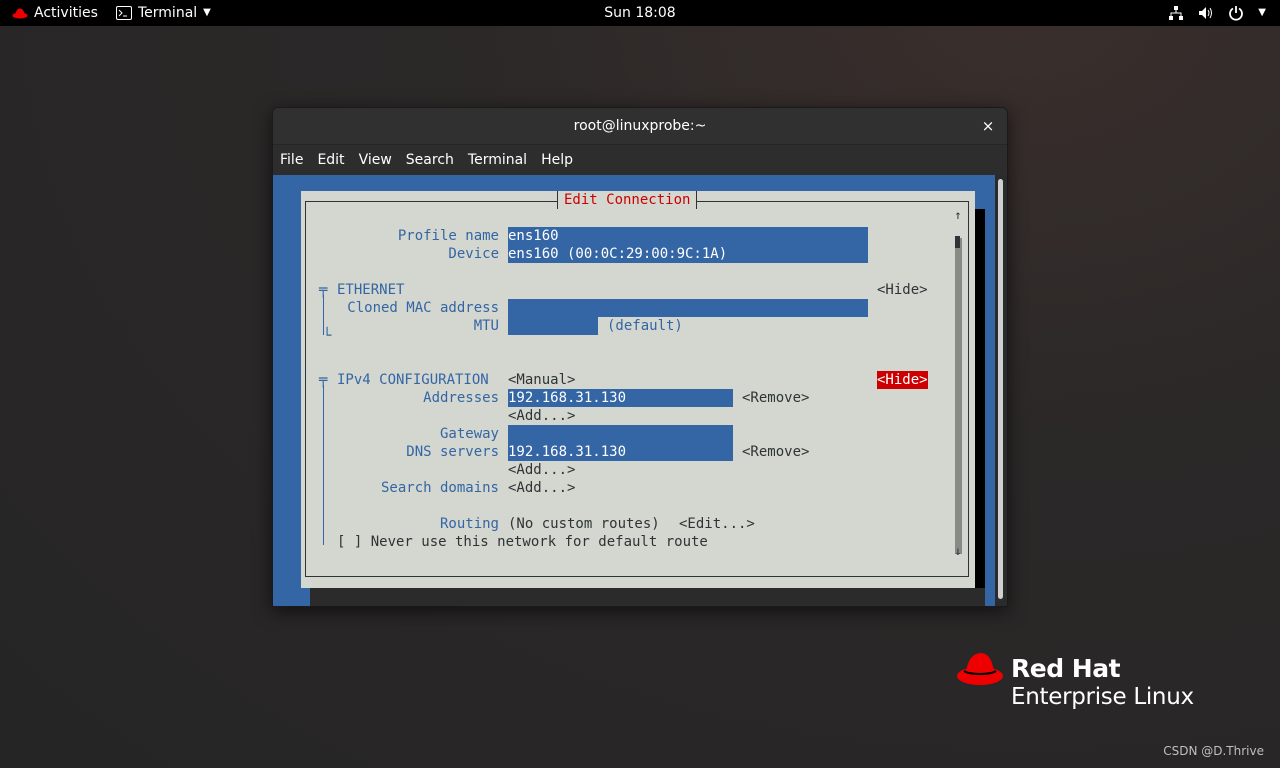 The width and height of the screenshot is (1280, 768). Describe the element at coordinates (1217, 13) in the screenshot. I see `system-tray: ▼` at that location.